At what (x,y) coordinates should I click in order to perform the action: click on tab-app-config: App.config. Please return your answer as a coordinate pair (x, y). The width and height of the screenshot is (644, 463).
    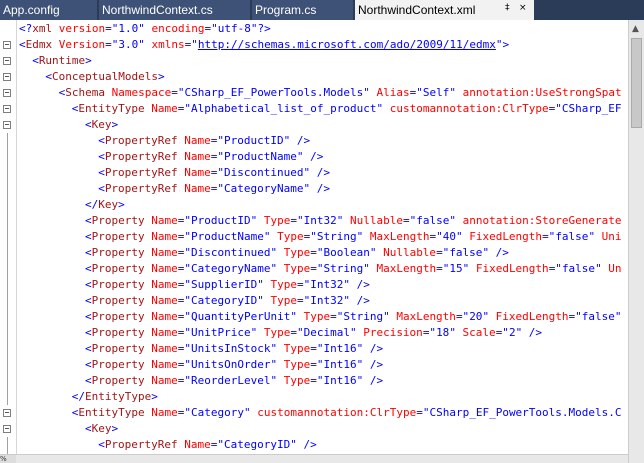
    Looking at the image, I should click on (49, 10).